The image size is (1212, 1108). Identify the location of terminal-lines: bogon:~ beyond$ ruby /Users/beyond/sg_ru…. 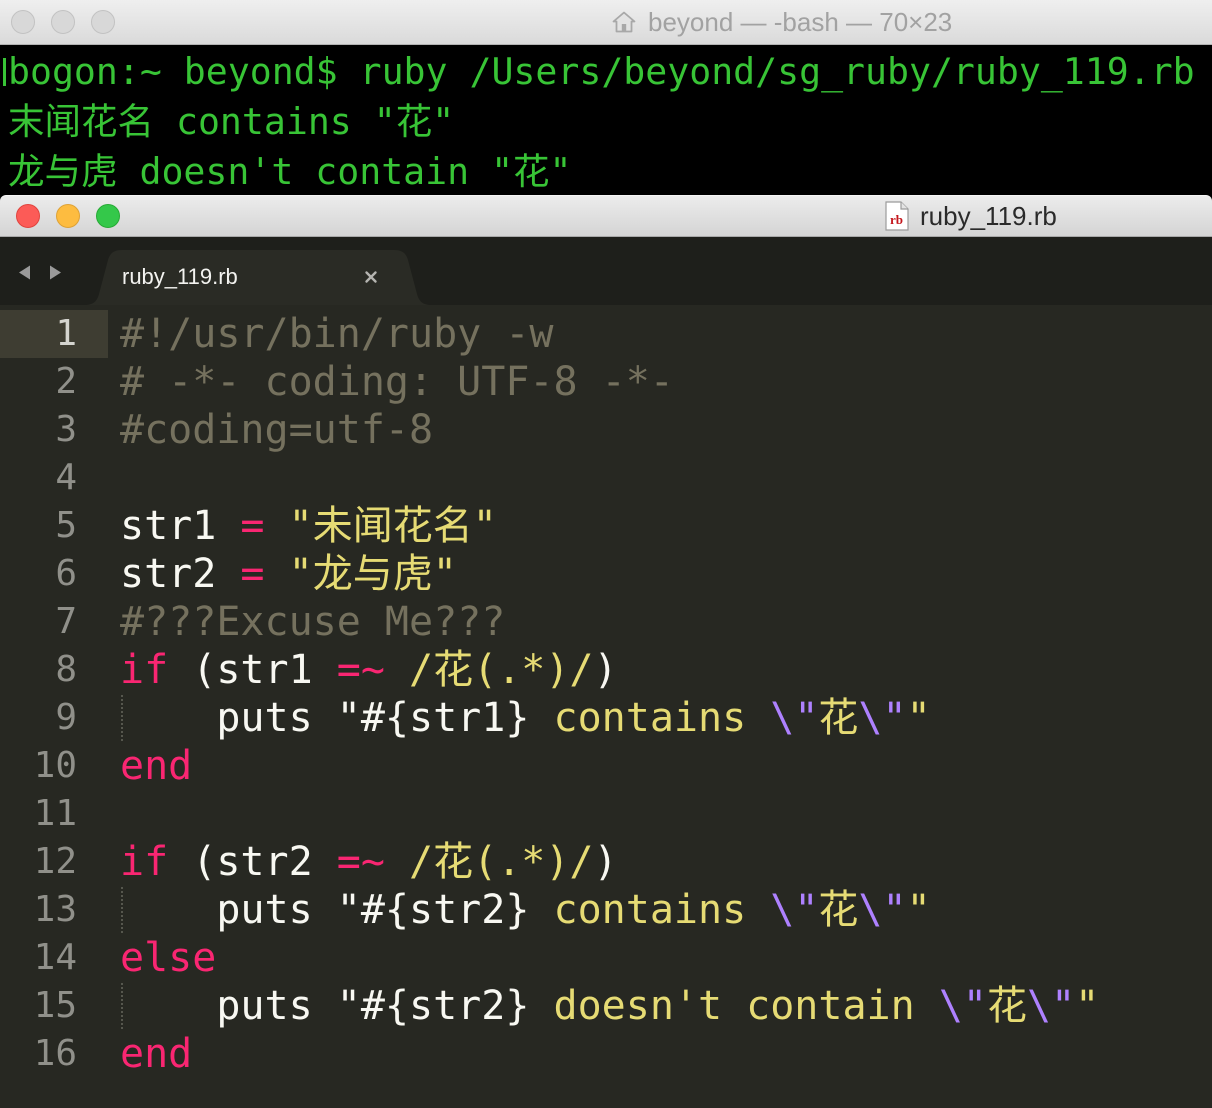
(610, 121).